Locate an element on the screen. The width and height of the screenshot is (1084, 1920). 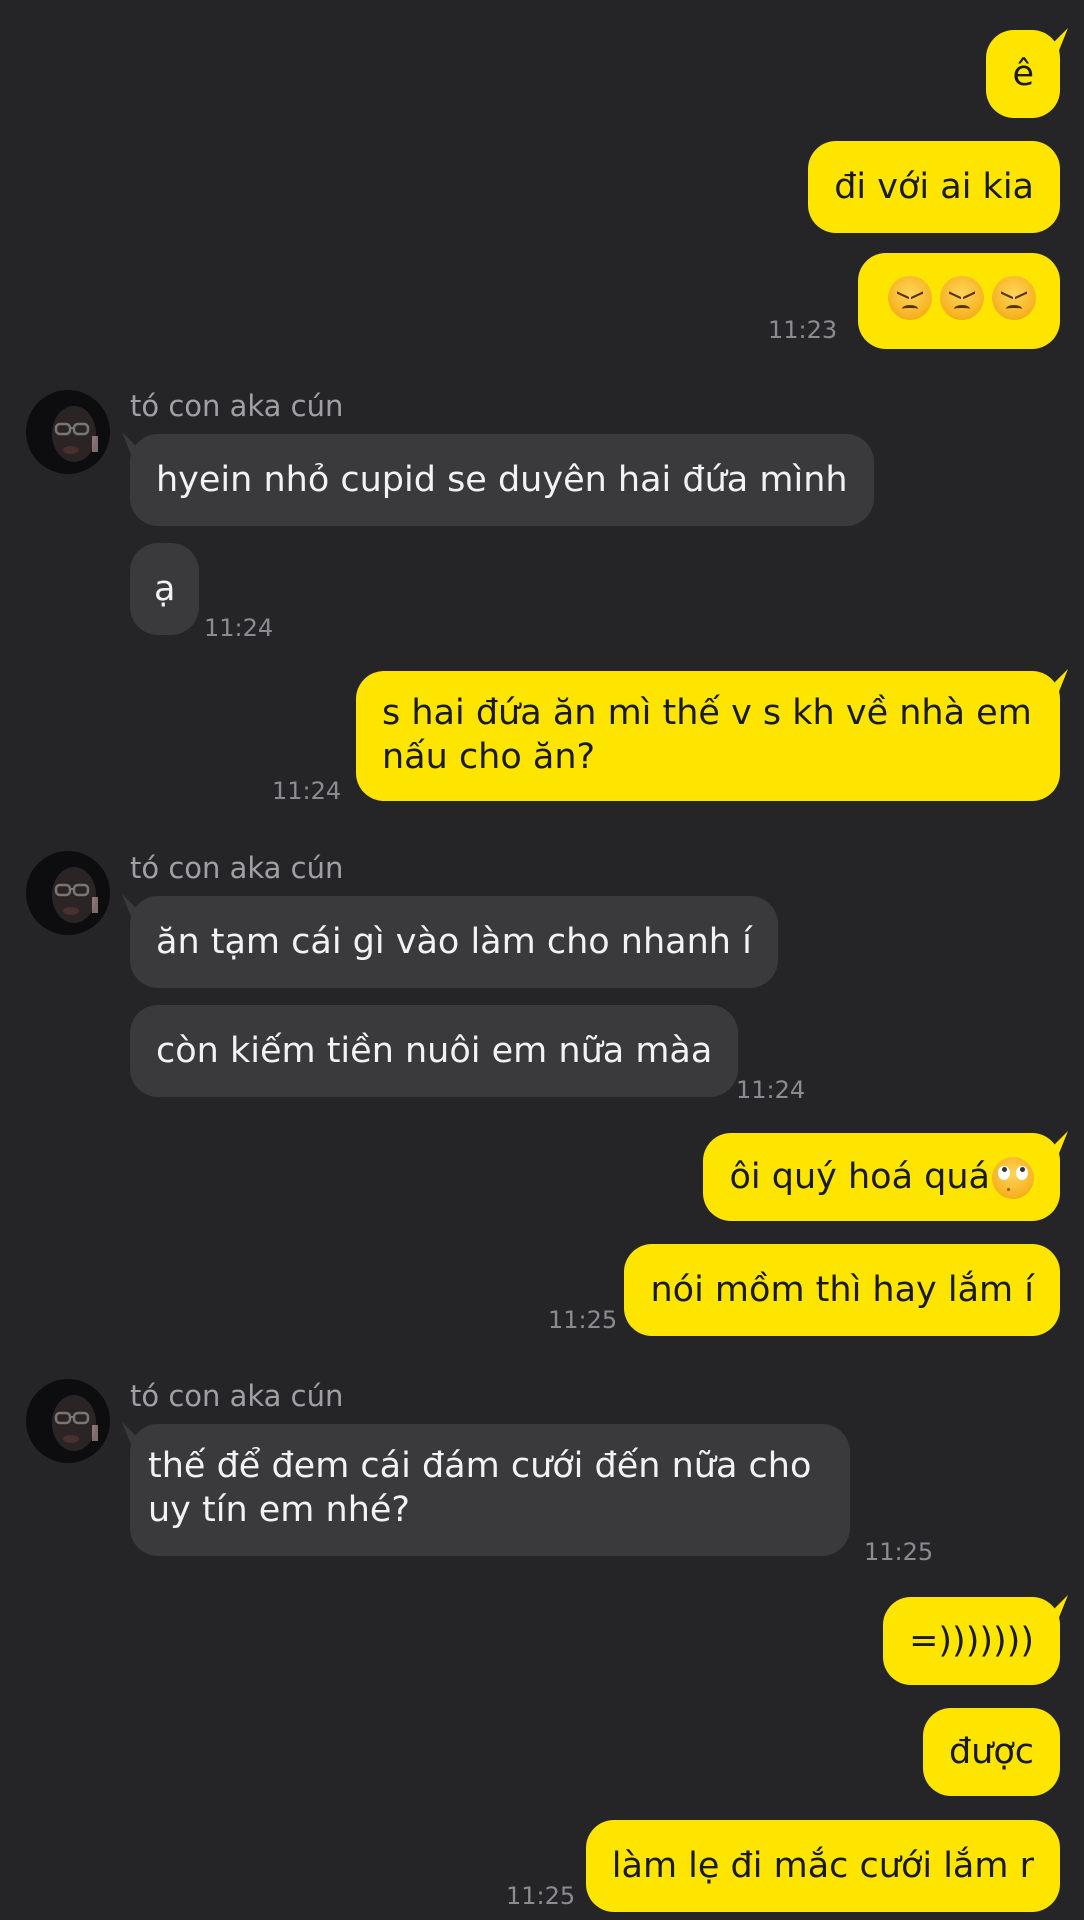
face-with-rolling-eyes-emoji-icon is located at coordinates (1013, 1178).